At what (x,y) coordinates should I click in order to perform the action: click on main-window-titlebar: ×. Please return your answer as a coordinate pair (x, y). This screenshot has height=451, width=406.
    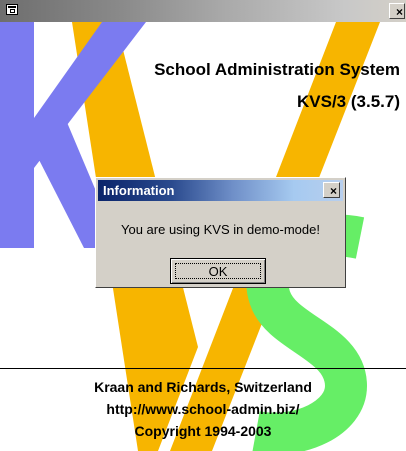
    Looking at the image, I should click on (203, 11).